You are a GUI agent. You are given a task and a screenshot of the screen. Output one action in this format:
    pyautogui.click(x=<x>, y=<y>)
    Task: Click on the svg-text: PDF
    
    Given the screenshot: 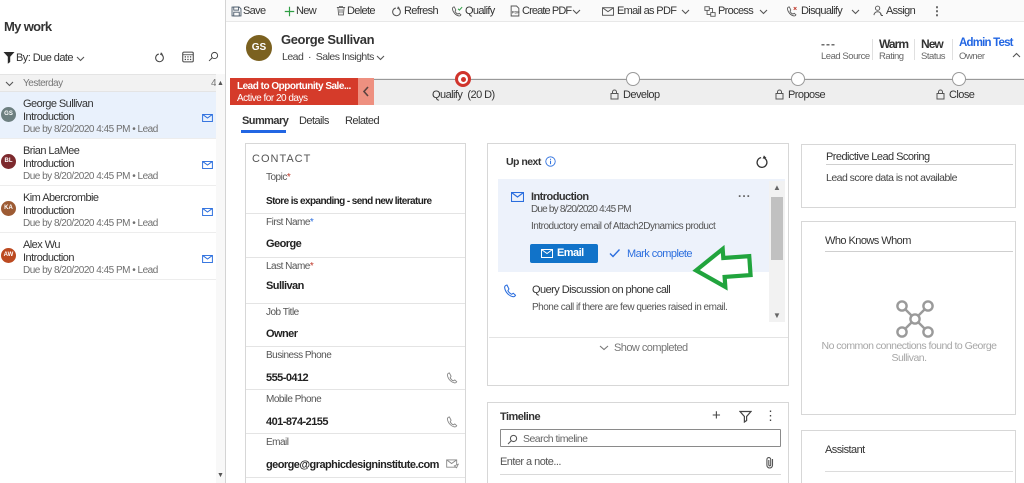 What is the action you would take?
    pyautogui.click(x=516, y=13)
    